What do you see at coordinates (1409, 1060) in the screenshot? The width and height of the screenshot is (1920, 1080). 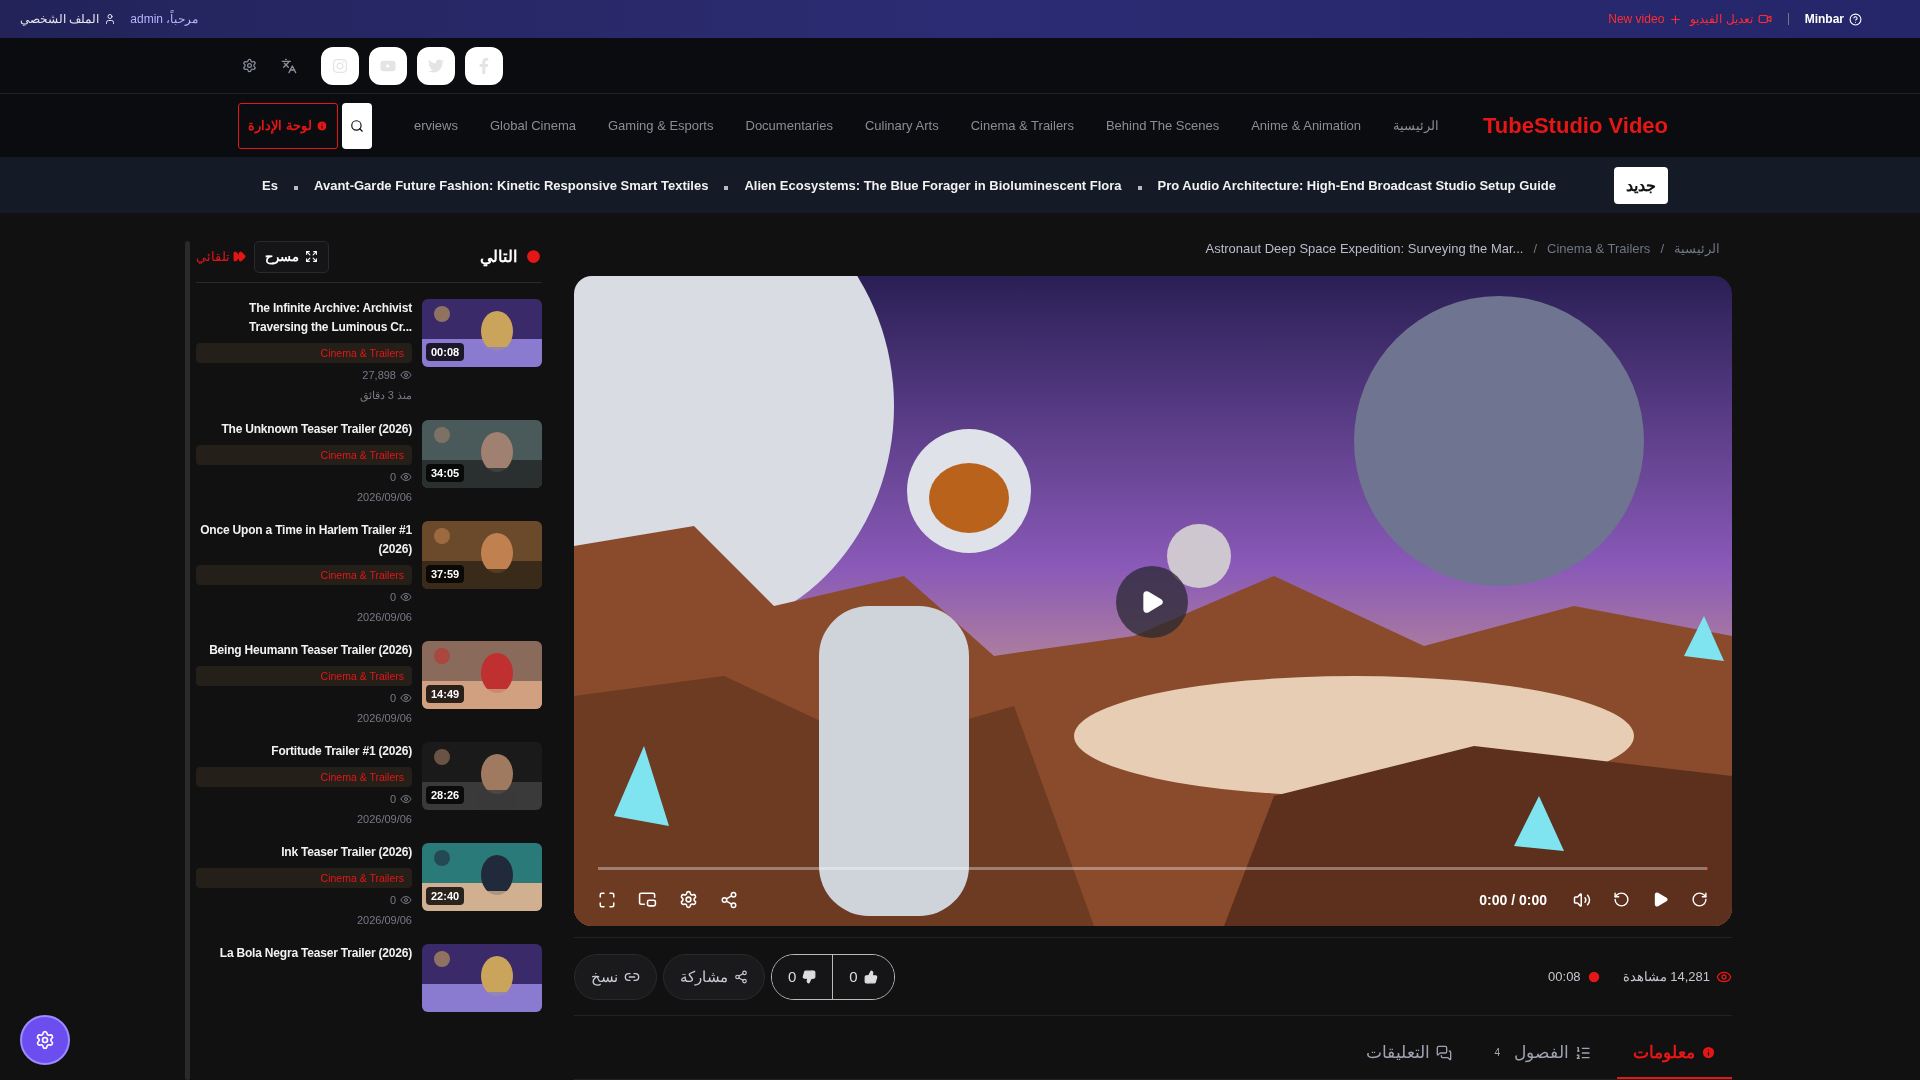 I see `tab: التعليقات` at bounding box center [1409, 1060].